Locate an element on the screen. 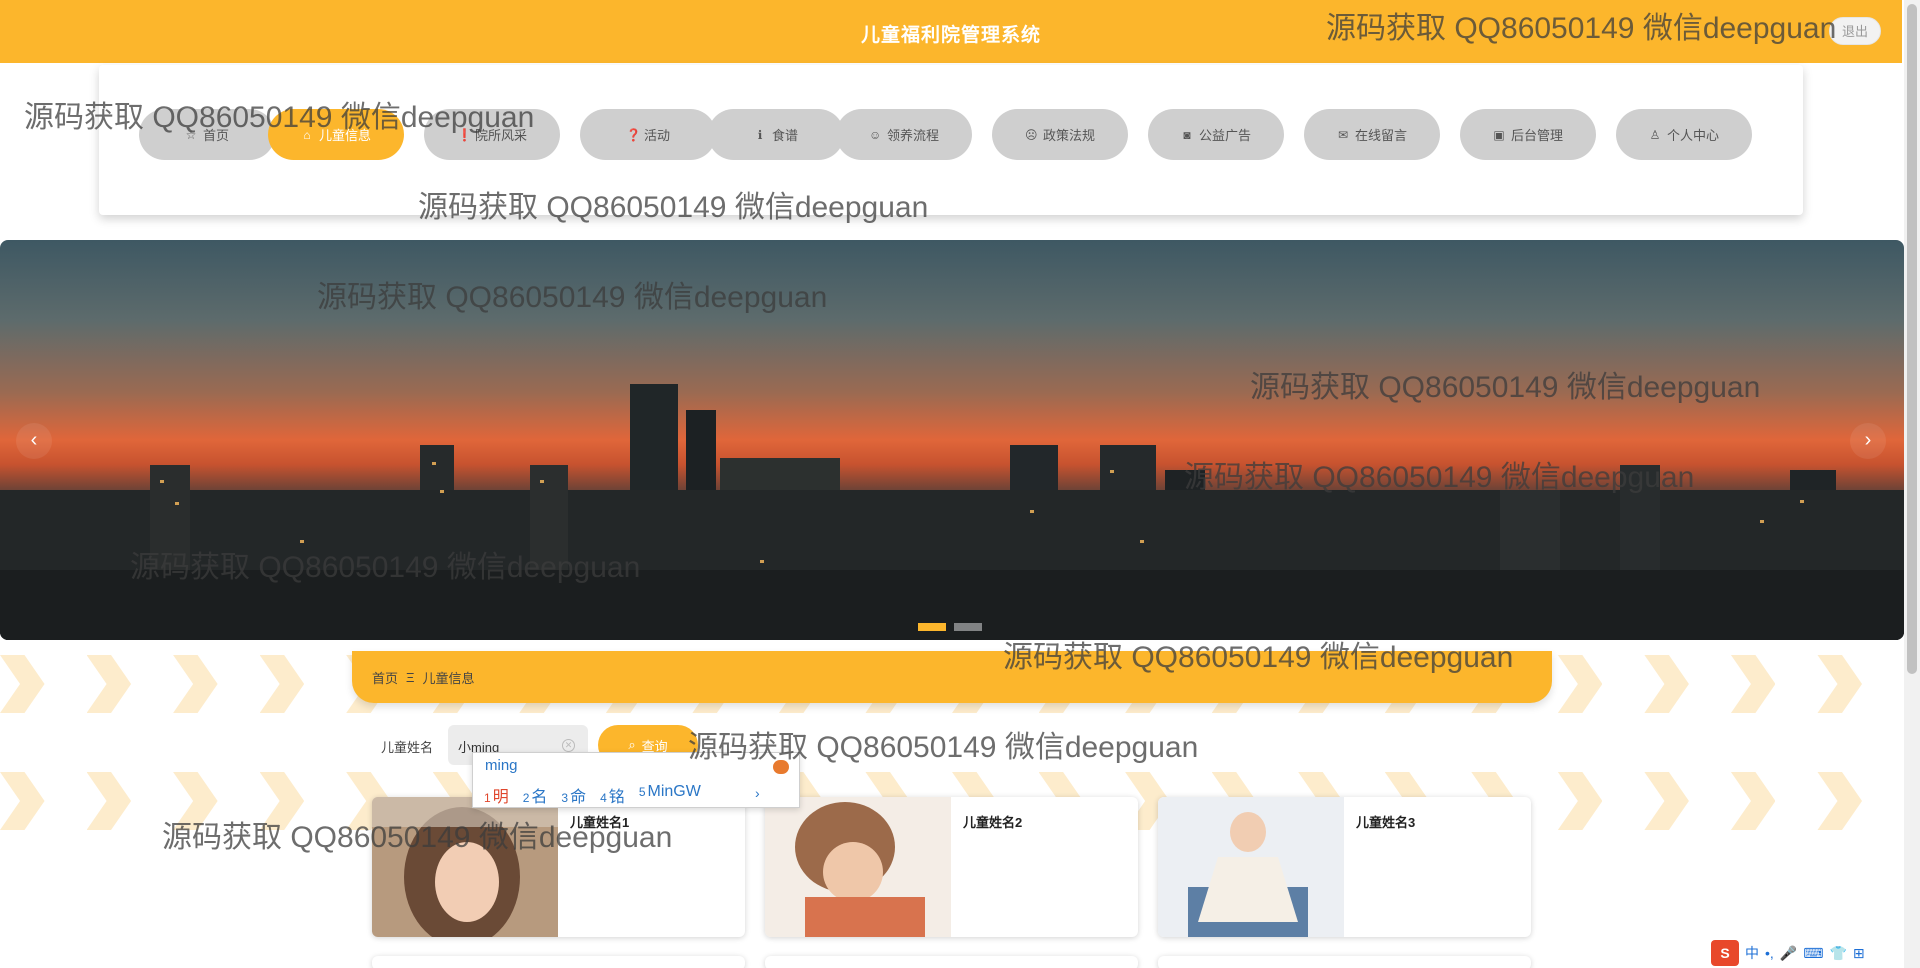 This screenshot has width=1920, height=968. carousel-prev-button: ‹ is located at coordinates (34, 441).